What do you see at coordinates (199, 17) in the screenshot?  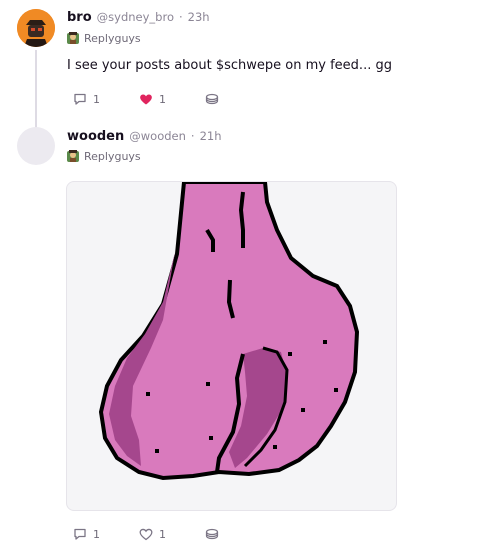 I see `timestamp: 23h` at bounding box center [199, 17].